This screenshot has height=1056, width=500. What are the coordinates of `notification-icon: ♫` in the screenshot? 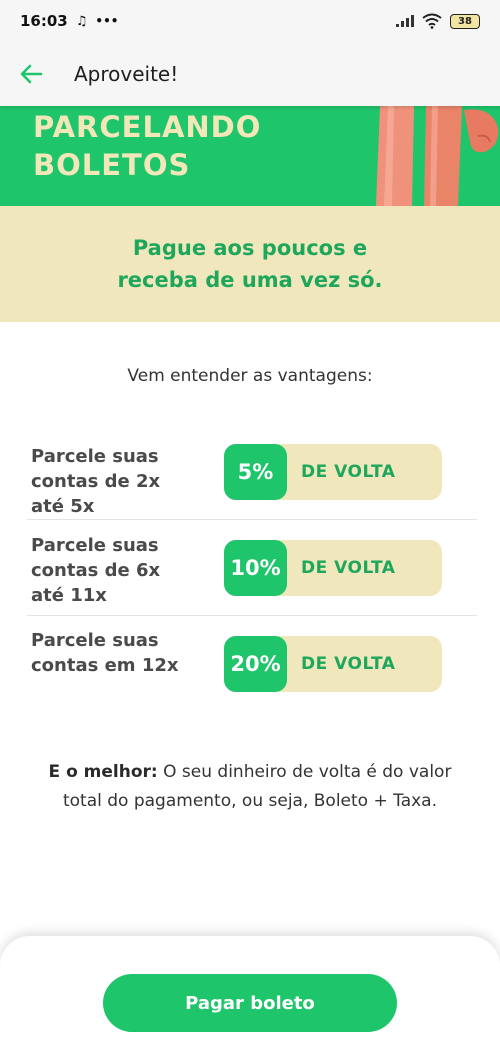 It's located at (81, 21).